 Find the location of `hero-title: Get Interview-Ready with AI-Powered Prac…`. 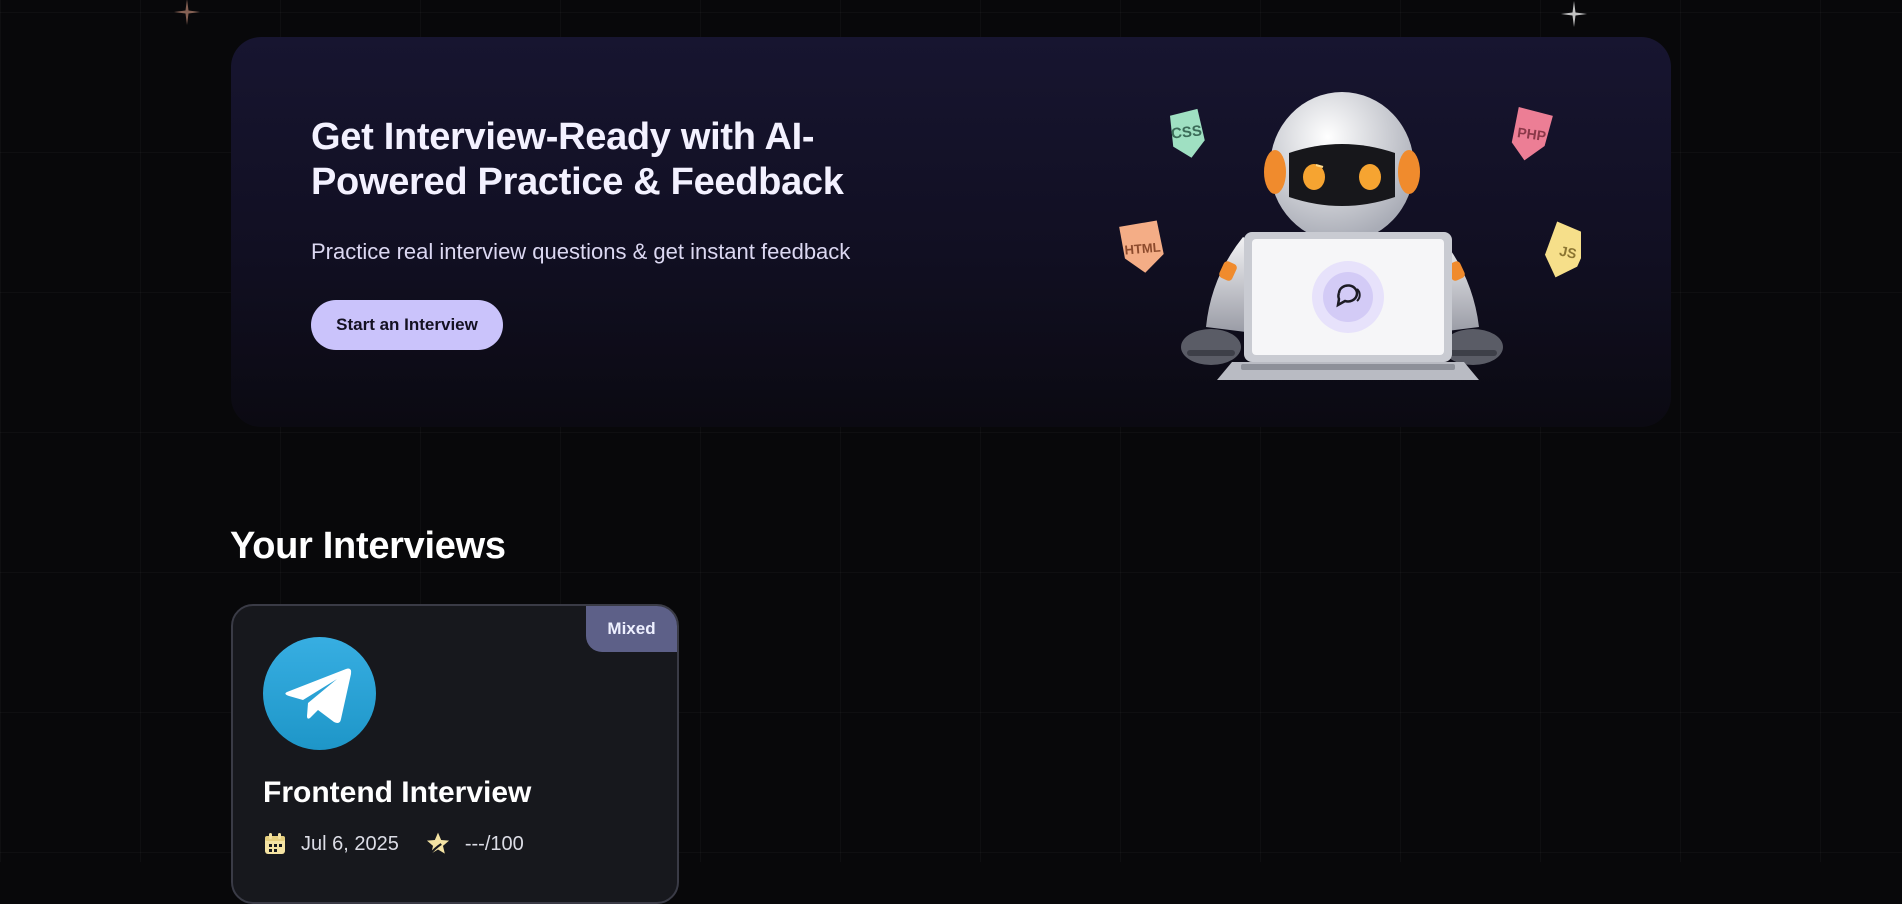

hero-title: Get Interview-Ready with AI-Powered Prac… is located at coordinates (577, 159).